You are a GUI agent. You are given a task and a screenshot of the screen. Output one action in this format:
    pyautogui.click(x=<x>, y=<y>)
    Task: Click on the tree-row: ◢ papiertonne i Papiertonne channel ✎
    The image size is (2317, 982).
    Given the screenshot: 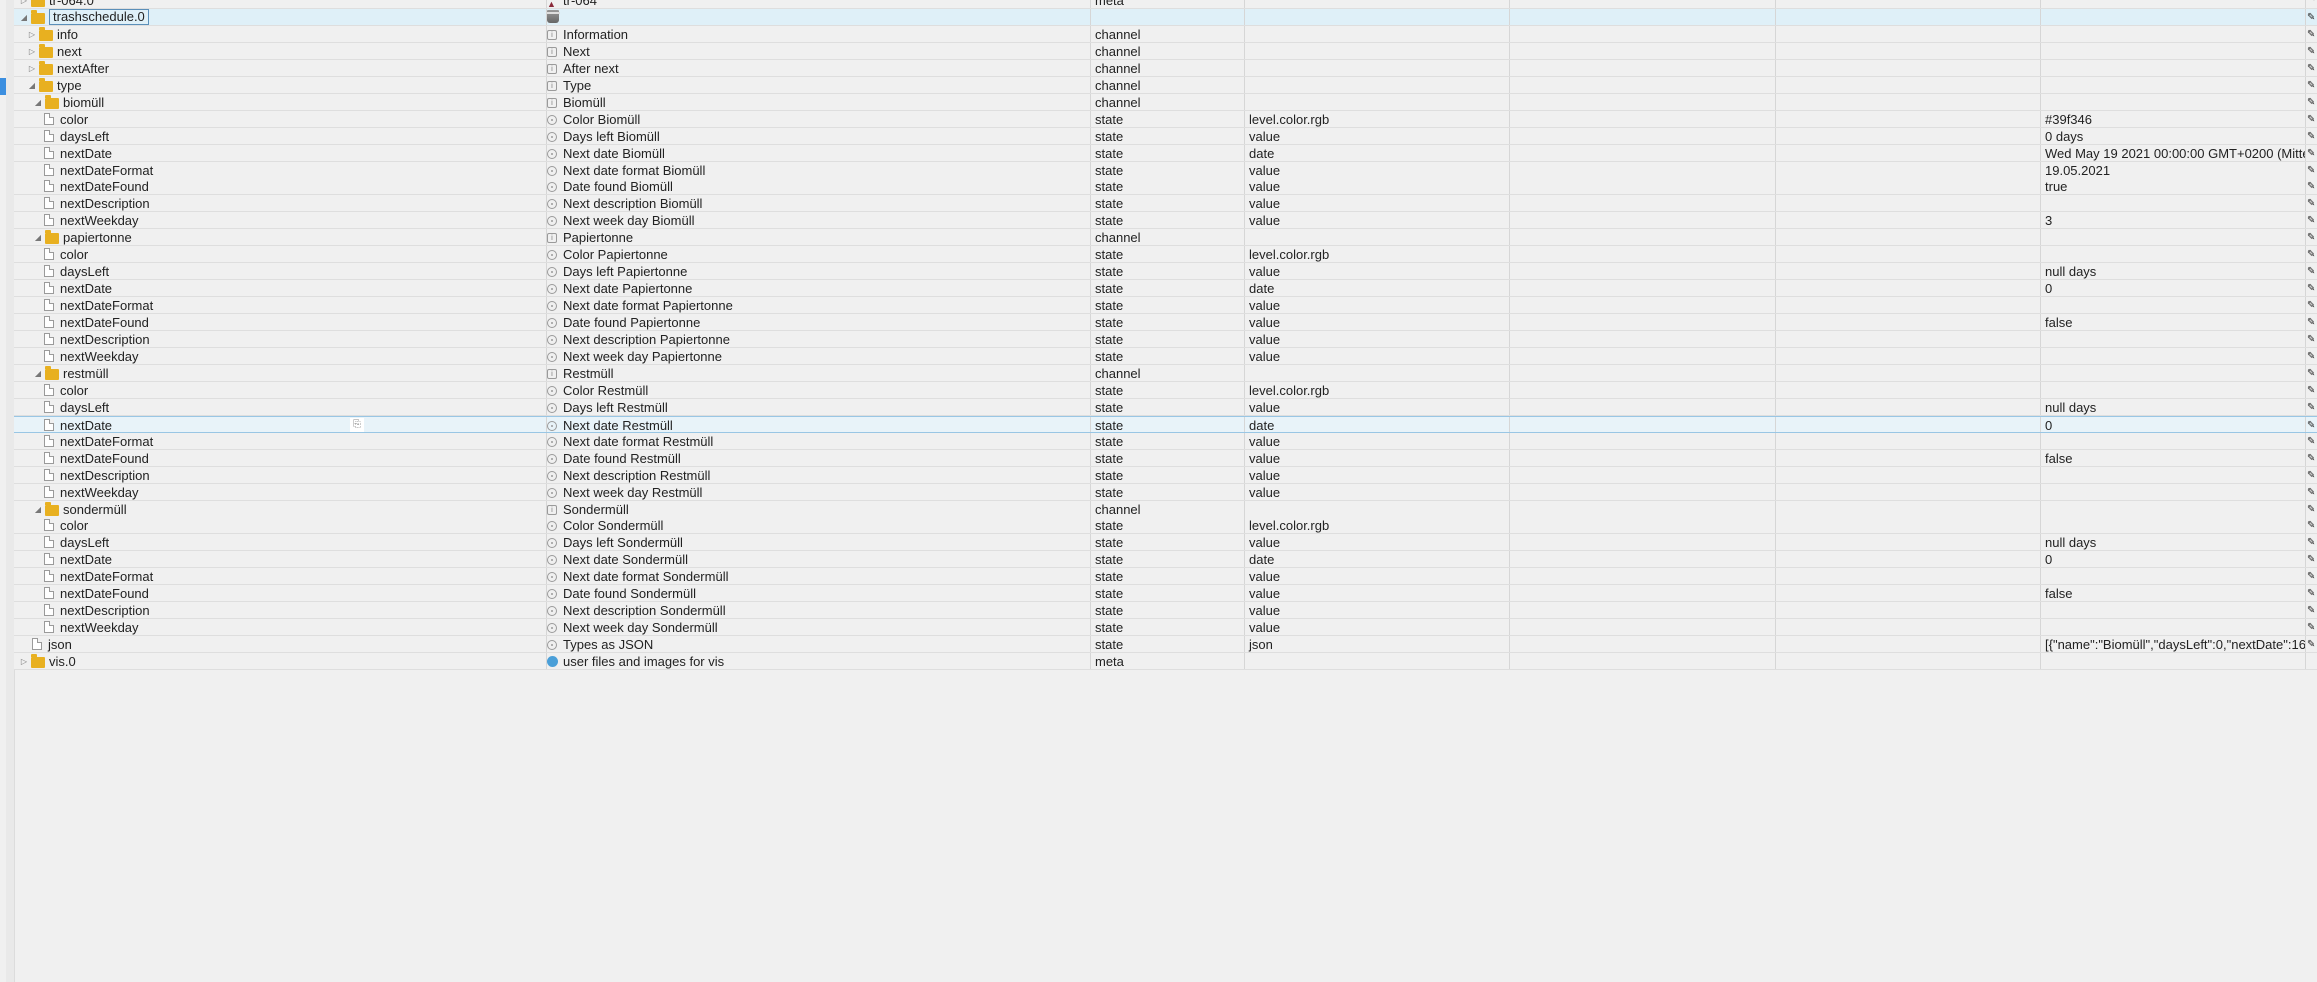 What is the action you would take?
    pyautogui.click(x=1165, y=237)
    